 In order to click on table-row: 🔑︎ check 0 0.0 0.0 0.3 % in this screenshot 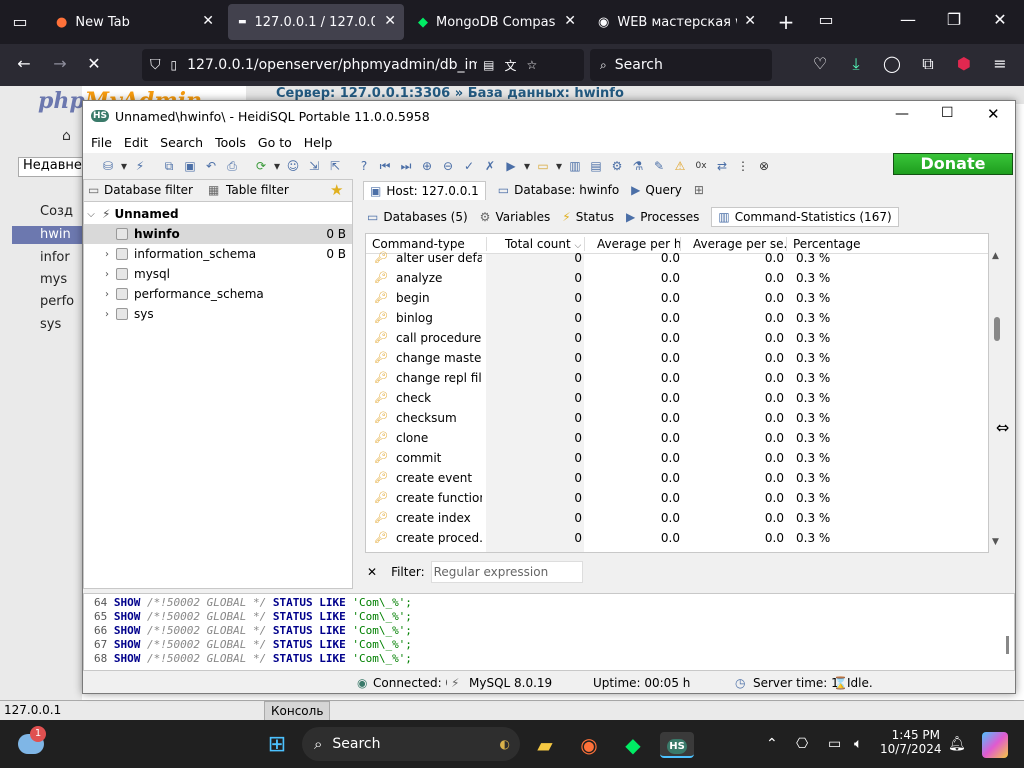, I will do `click(677, 398)`.